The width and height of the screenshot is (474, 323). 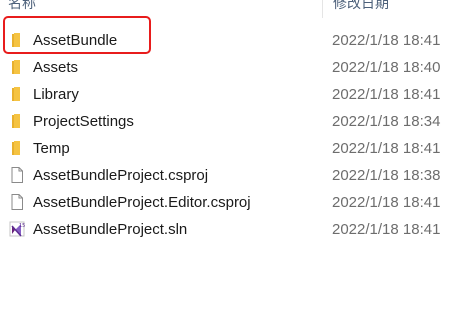 I want to click on file-modified-date: 2022/1/18 18:34, so click(x=386, y=121).